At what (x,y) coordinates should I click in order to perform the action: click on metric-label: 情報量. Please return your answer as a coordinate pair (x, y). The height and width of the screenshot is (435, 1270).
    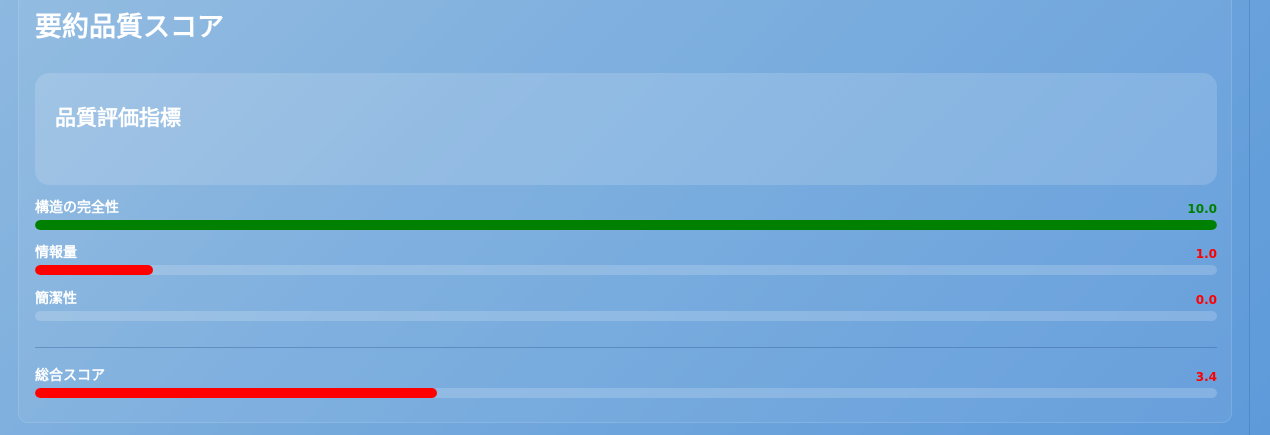
    Looking at the image, I should click on (56, 253).